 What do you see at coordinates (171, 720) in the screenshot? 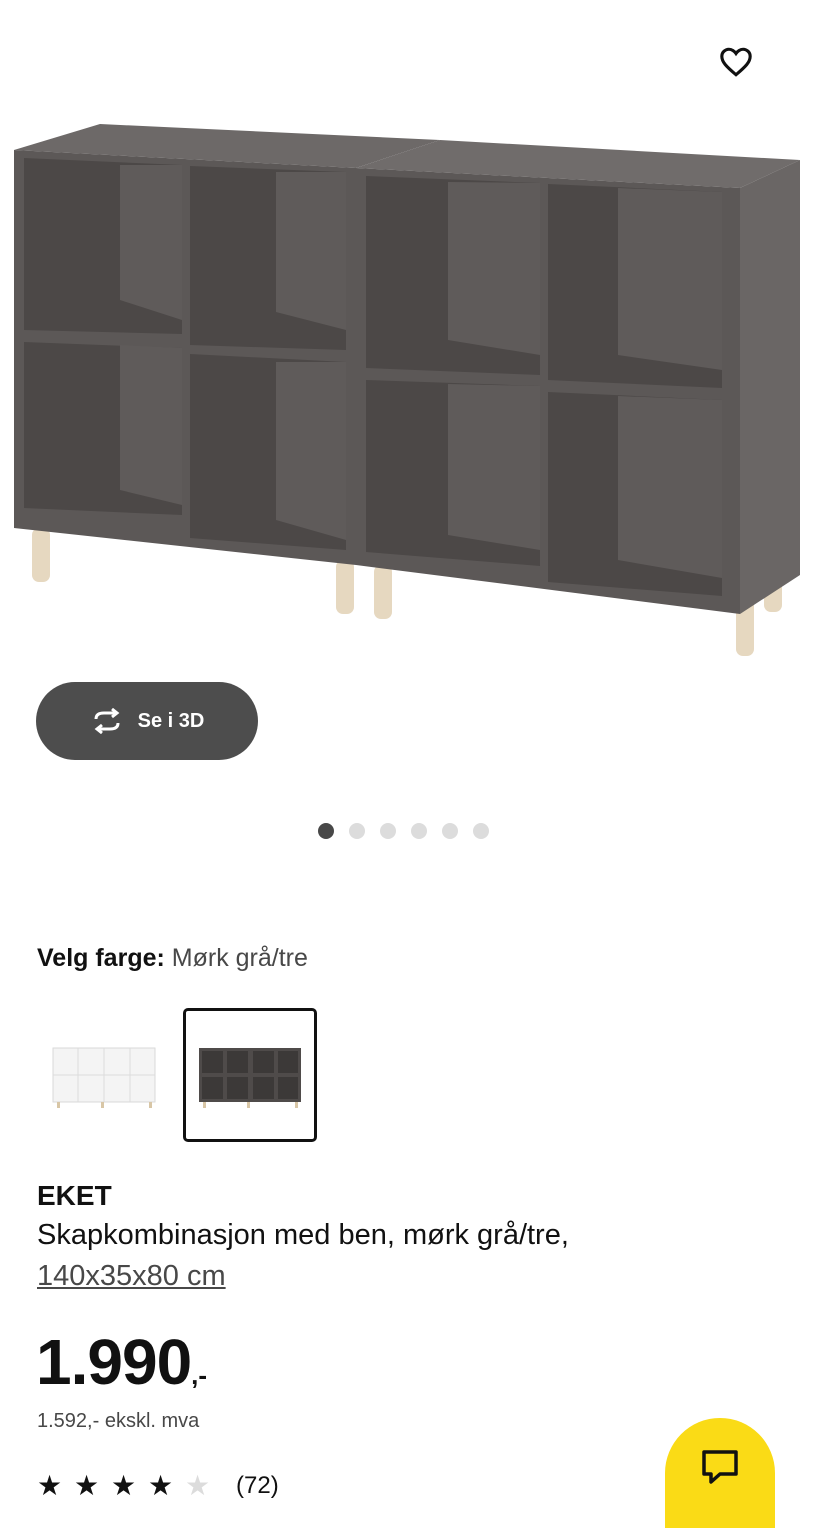
I see `view-3d-label: Se i 3D` at bounding box center [171, 720].